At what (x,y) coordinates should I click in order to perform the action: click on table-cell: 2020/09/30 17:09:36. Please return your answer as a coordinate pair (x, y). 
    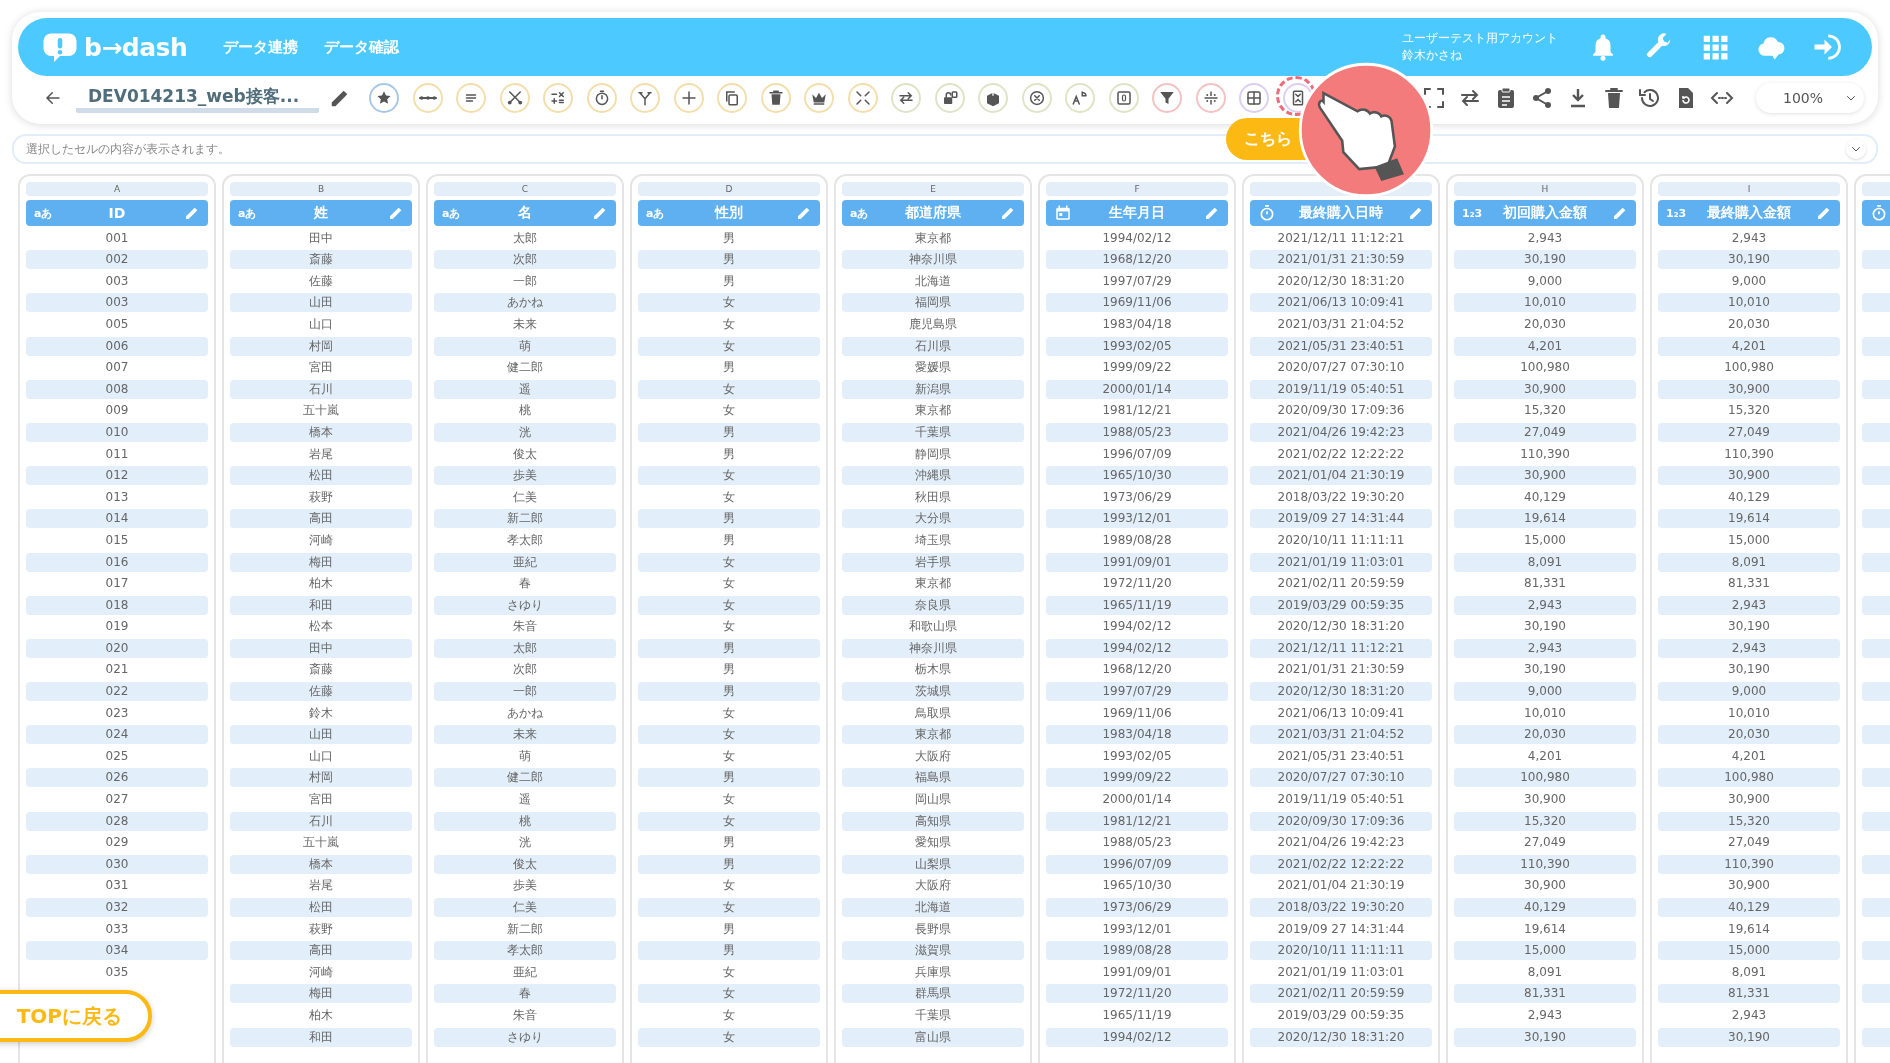
    Looking at the image, I should click on (1341, 411).